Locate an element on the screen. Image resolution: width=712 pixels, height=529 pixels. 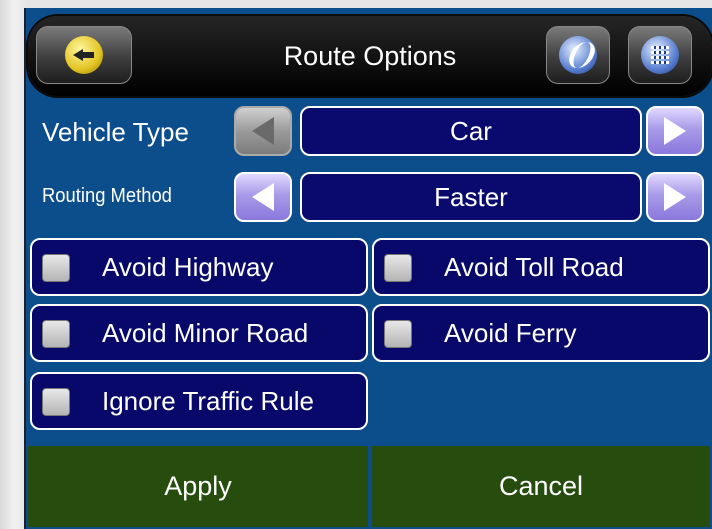
ignore-traffic-rule-option: Ignore Traffic Rule is located at coordinates (199, 401).